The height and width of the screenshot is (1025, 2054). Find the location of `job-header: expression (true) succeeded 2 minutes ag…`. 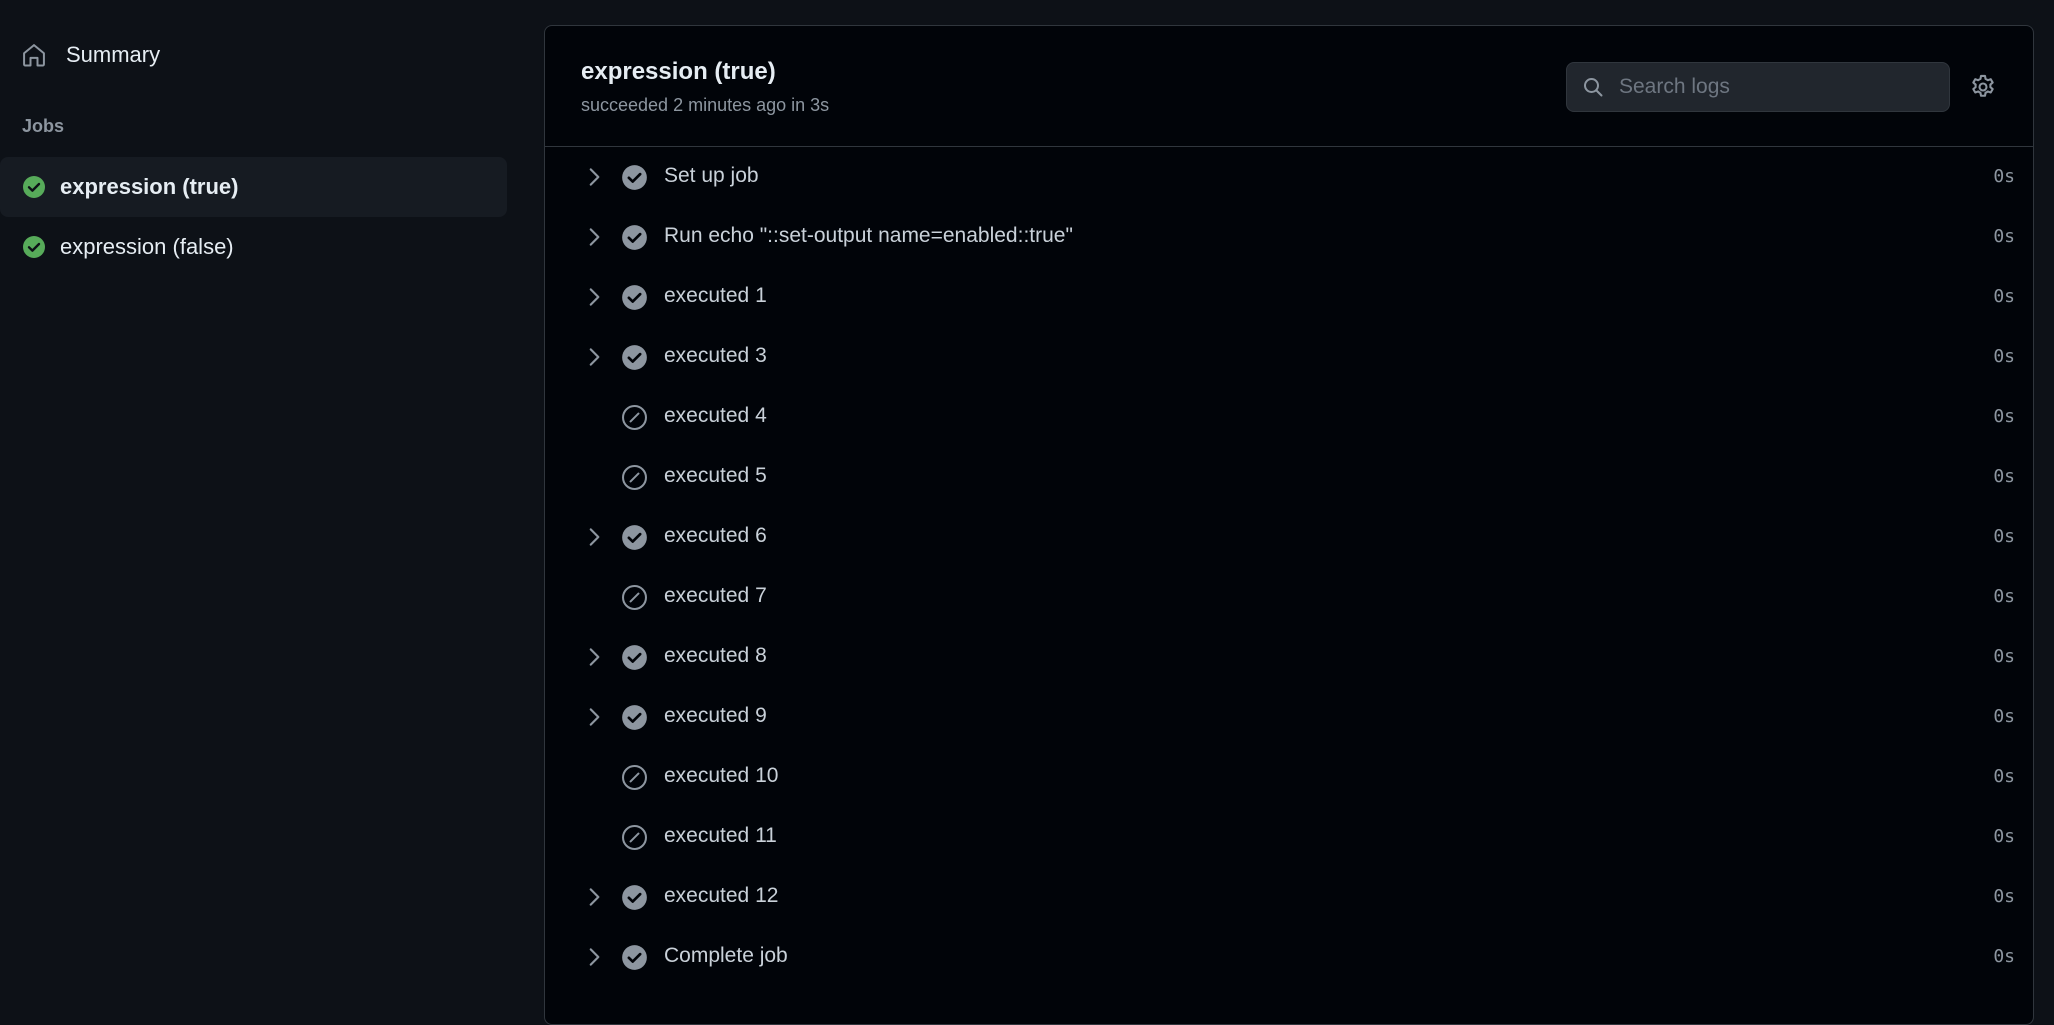

job-header: expression (true) succeeded 2 minutes ag… is located at coordinates (1289, 86).